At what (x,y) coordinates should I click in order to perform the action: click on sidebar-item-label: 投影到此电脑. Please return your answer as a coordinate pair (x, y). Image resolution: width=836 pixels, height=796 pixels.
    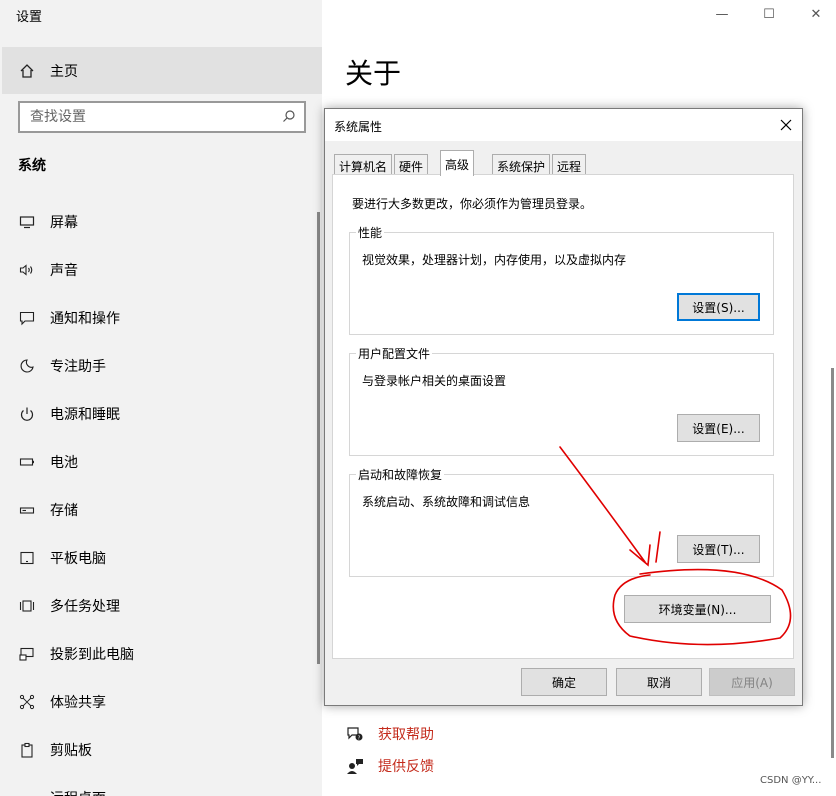
    Looking at the image, I should click on (92, 655).